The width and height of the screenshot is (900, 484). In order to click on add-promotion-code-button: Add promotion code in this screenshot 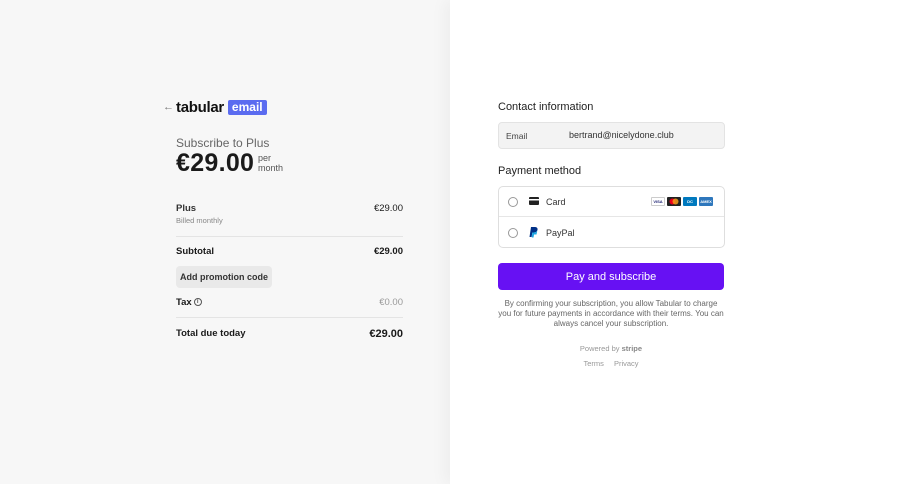, I will do `click(224, 277)`.